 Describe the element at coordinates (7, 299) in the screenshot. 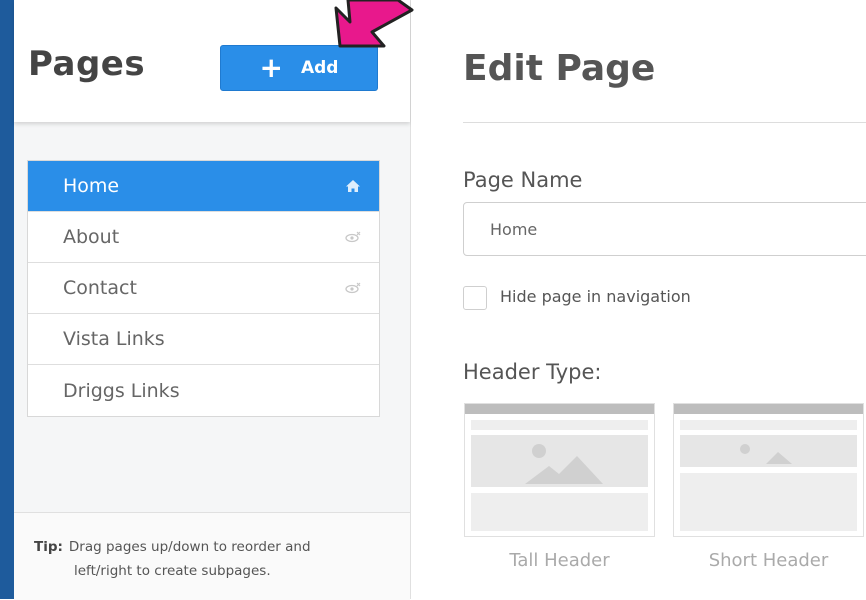

I see `left-edge-strip` at that location.